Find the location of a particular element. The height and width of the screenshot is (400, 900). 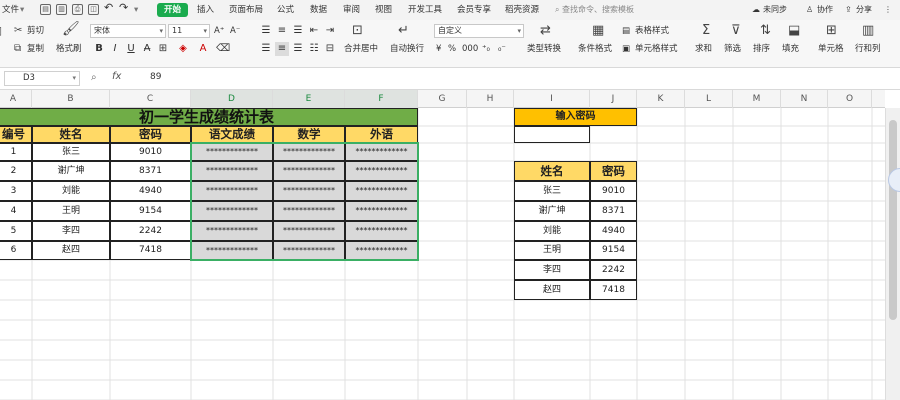

sum-icon: Σ is located at coordinates (706, 31).